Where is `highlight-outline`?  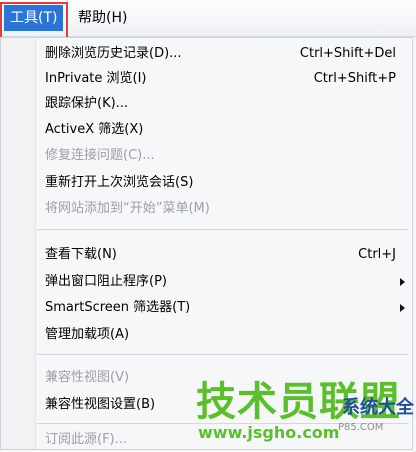
highlight-outline is located at coordinates (34, 20).